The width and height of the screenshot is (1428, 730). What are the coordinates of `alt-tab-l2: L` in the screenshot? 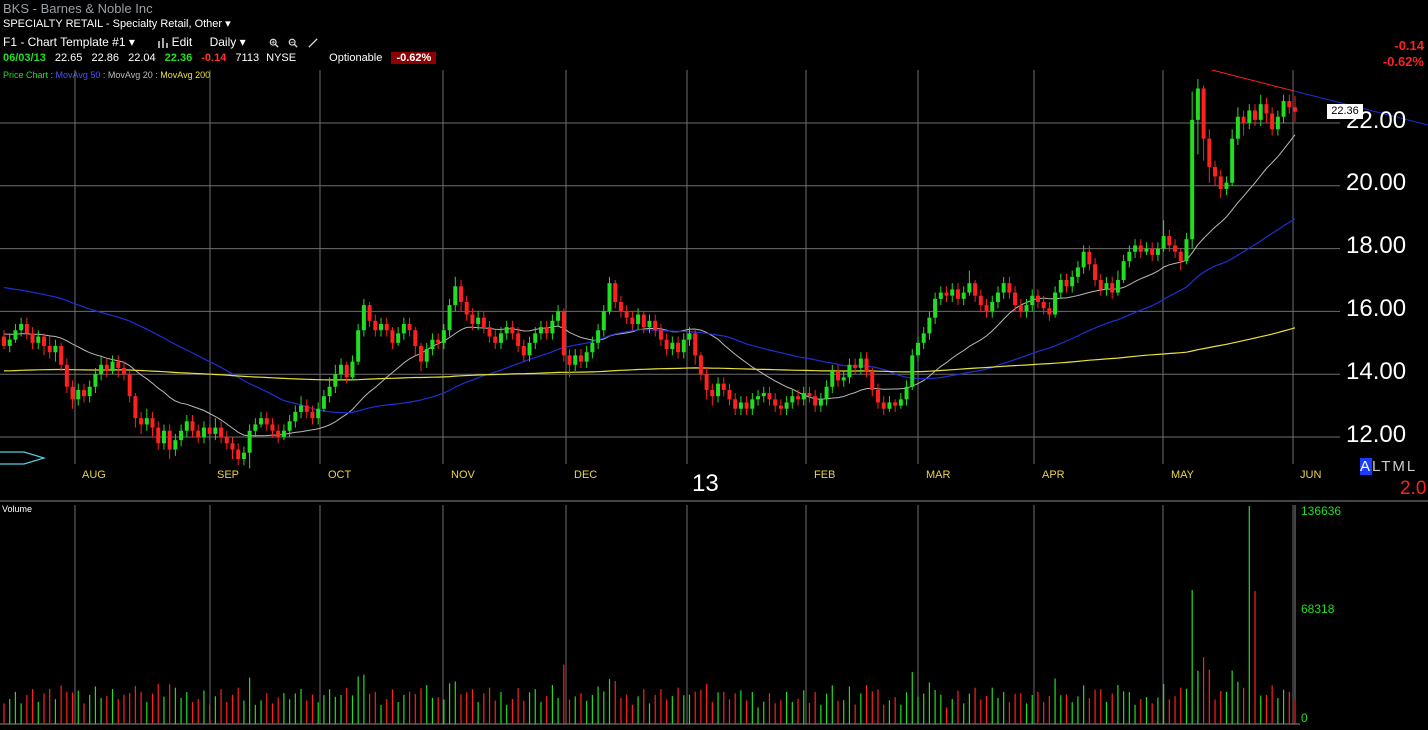 It's located at (1412, 466).